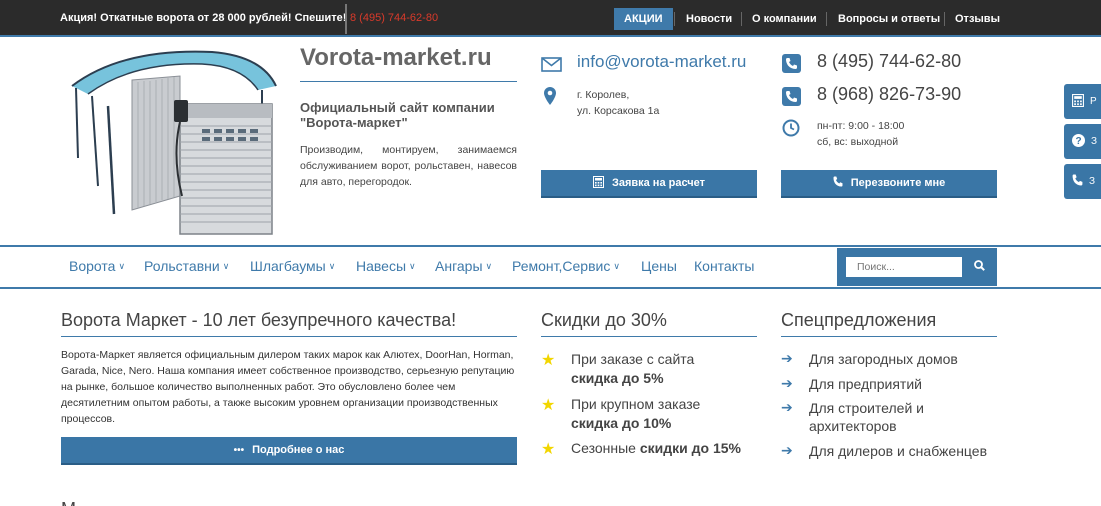 The height and width of the screenshot is (506, 1101). What do you see at coordinates (791, 128) in the screenshot?
I see `clock-icon` at bounding box center [791, 128].